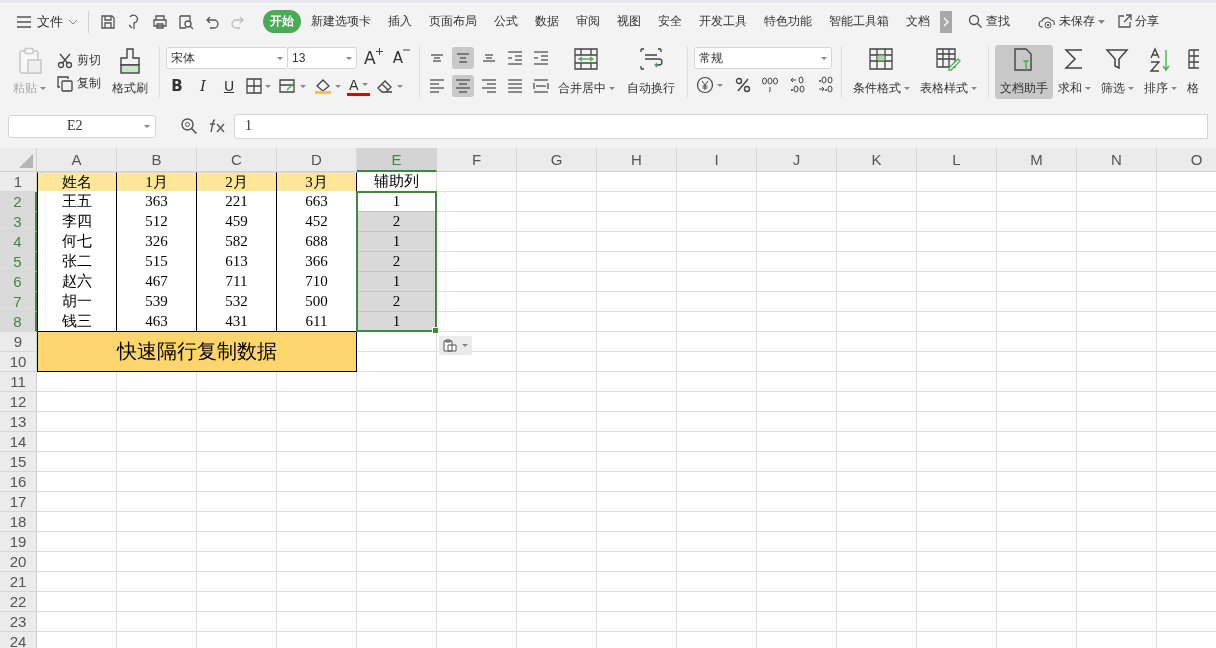 This screenshot has height=648, width=1216. Describe the element at coordinates (650, 72) in the screenshot. I see `wrap-text-button: 自动换行` at that location.